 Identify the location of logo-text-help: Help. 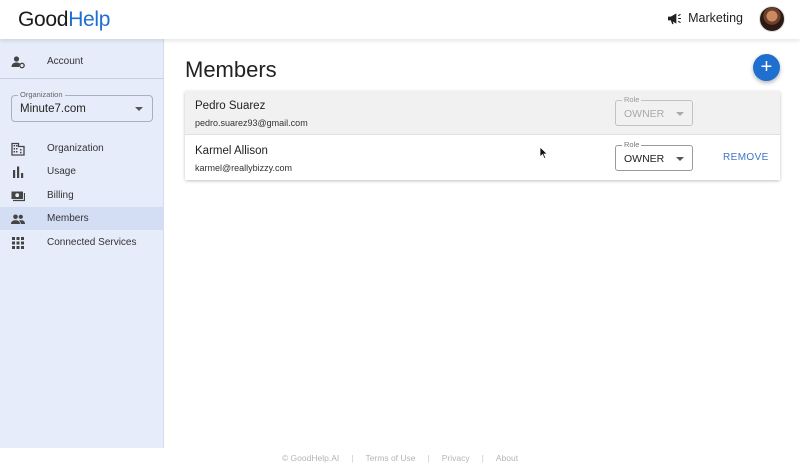
(89, 19).